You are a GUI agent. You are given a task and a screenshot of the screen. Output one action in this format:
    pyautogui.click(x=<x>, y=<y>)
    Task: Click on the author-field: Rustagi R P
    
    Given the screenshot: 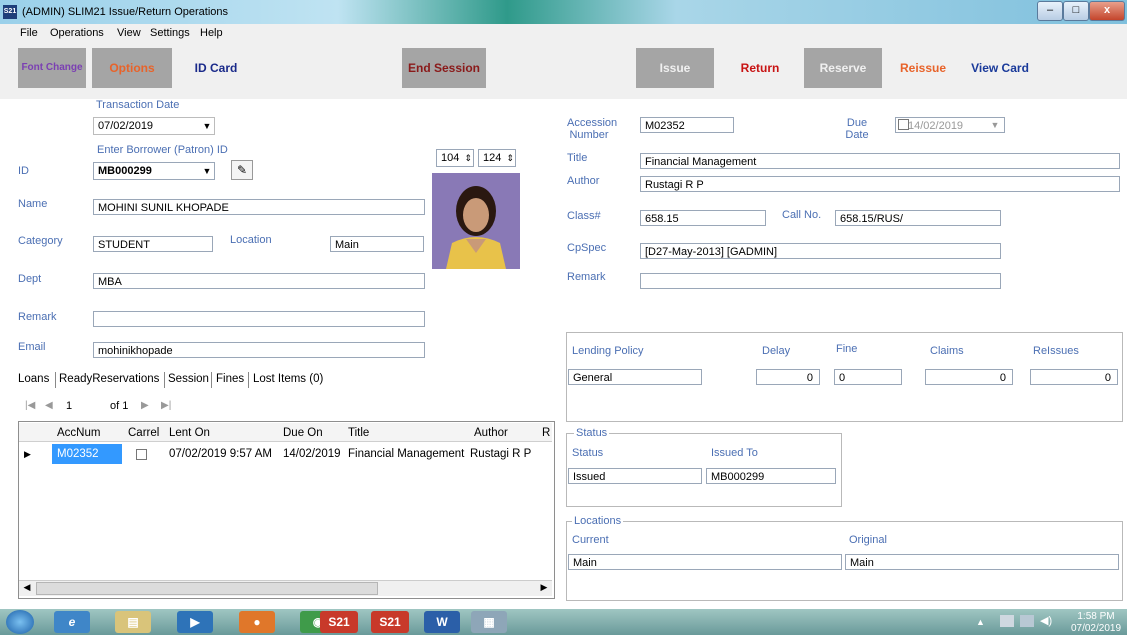 What is the action you would take?
    pyautogui.click(x=880, y=184)
    